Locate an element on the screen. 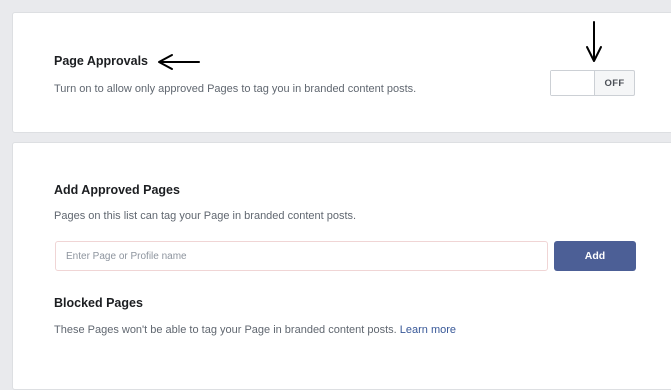 The width and height of the screenshot is (671, 390). page-name-input is located at coordinates (301, 256).